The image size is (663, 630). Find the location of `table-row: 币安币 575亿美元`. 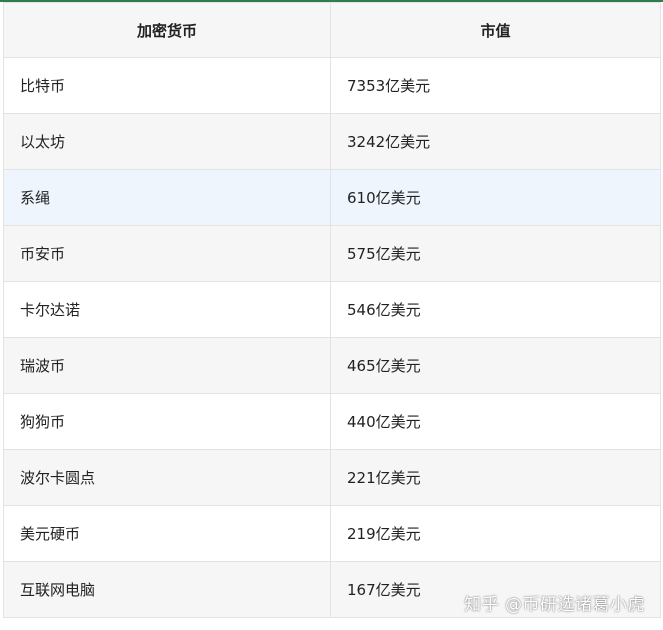

table-row: 币安币 575亿美元 is located at coordinates (332, 253).